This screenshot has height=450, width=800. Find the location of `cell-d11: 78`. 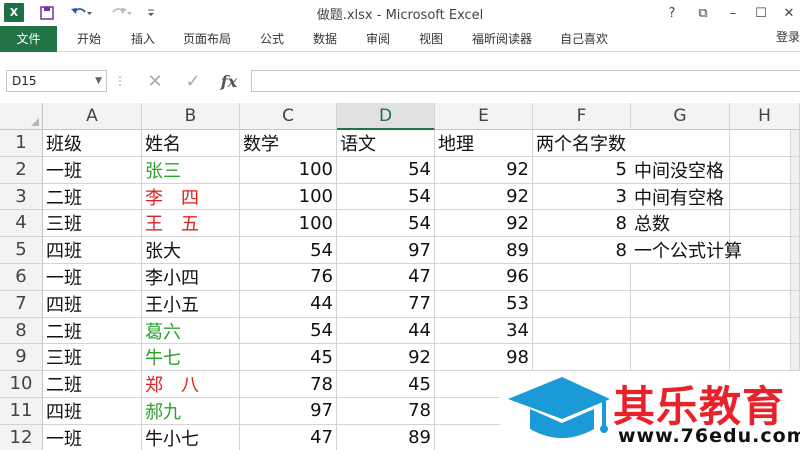

cell-d11: 78 is located at coordinates (386, 411).